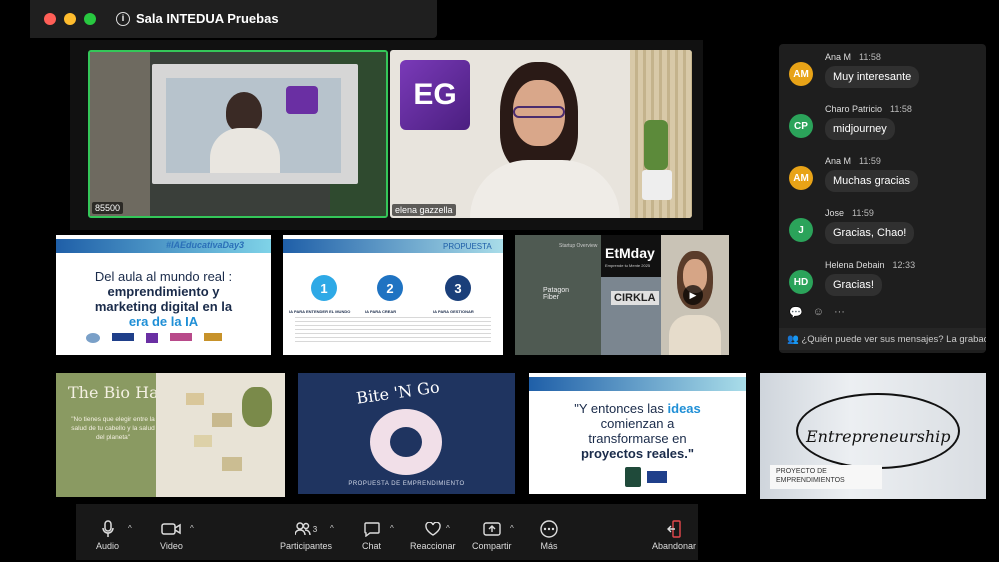 Image resolution: width=999 pixels, height=562 pixels. I want to click on leave-button: Abandonar, so click(674, 535).